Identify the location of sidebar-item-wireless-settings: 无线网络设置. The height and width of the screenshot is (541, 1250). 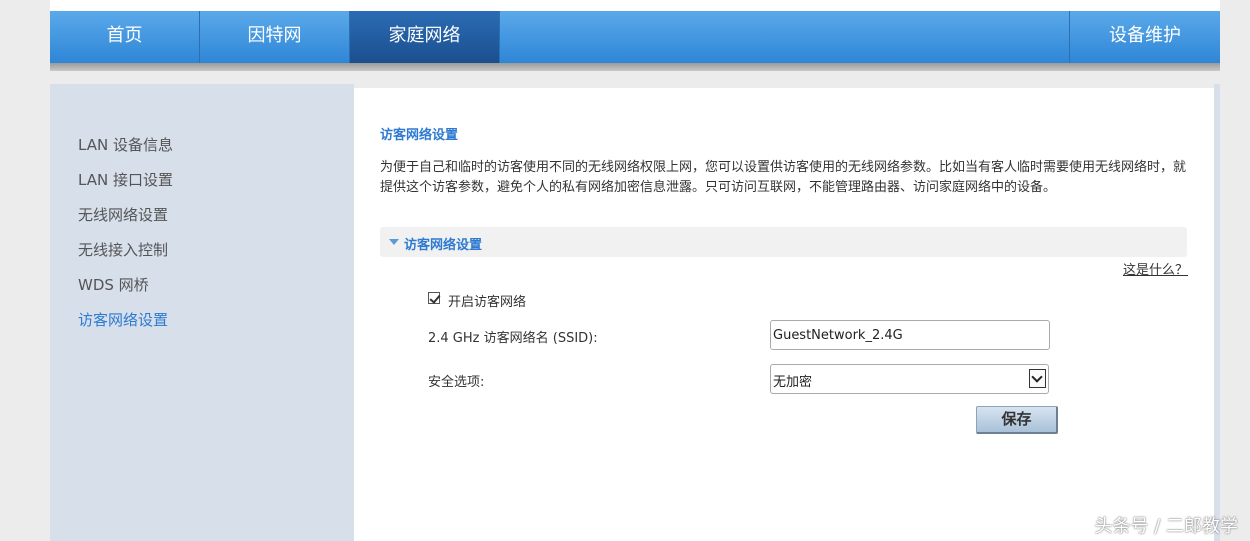
(123, 214).